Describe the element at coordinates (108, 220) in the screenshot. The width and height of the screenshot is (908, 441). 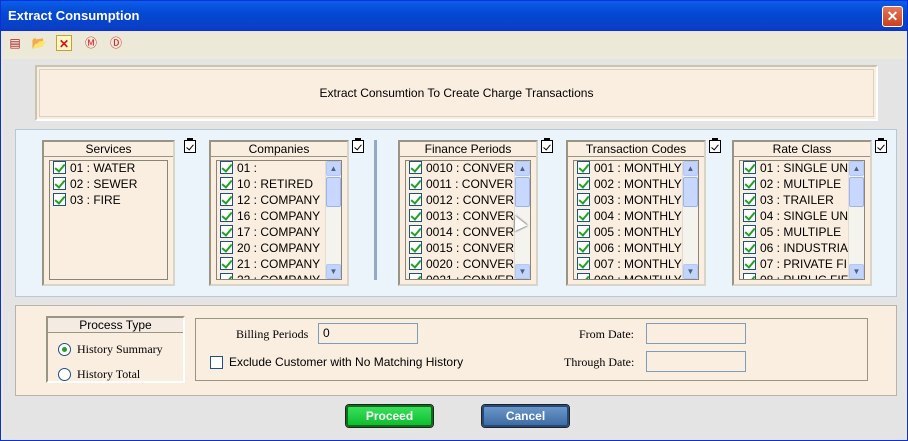
I see `list-body: 01 : WATER 02 : SEWER 03 : FIRE` at that location.